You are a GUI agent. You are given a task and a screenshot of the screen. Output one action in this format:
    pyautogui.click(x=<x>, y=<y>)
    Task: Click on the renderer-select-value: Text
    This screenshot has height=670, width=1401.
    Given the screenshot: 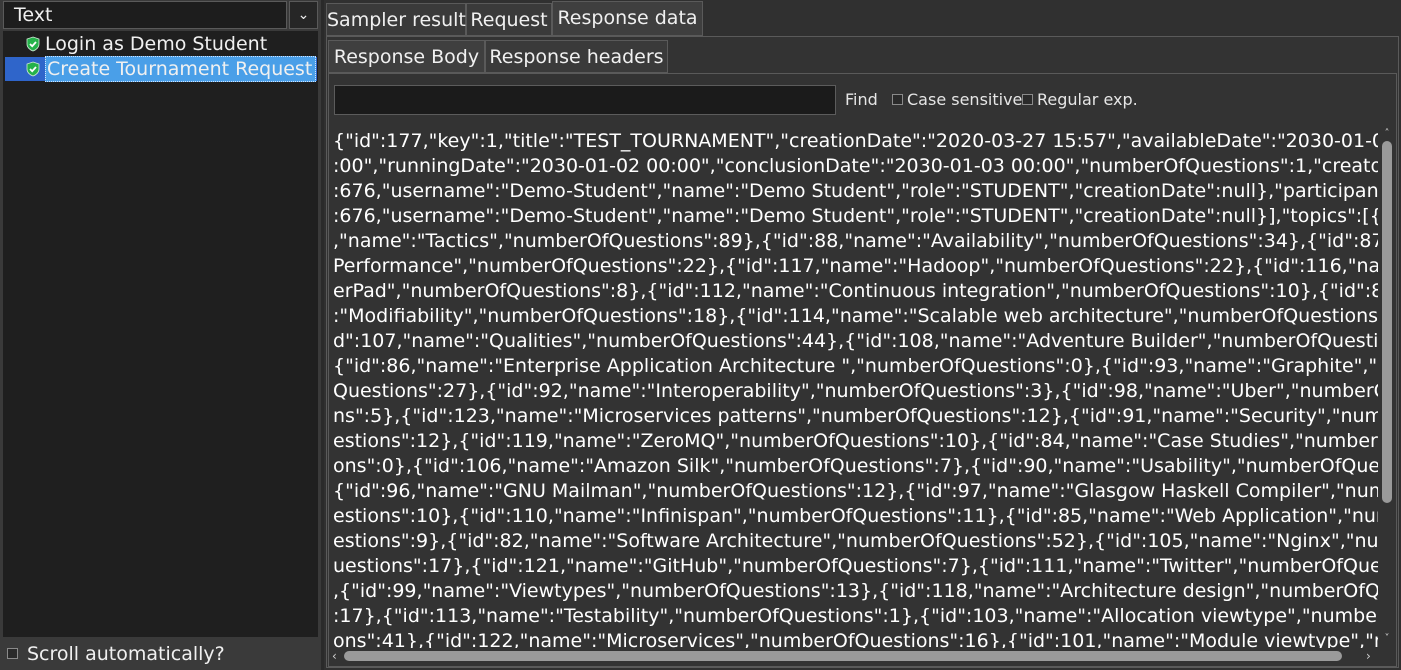 What is the action you would take?
    pyautogui.click(x=145, y=15)
    